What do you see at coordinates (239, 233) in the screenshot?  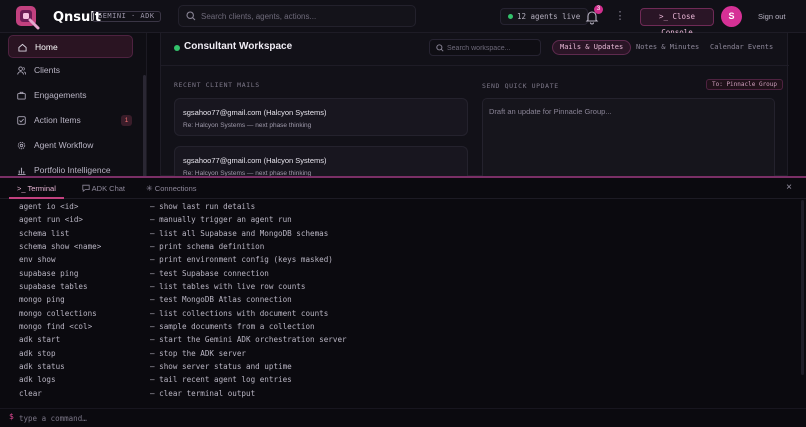 I see `command-description: — list all Supabase and MongoDB schemas` at bounding box center [239, 233].